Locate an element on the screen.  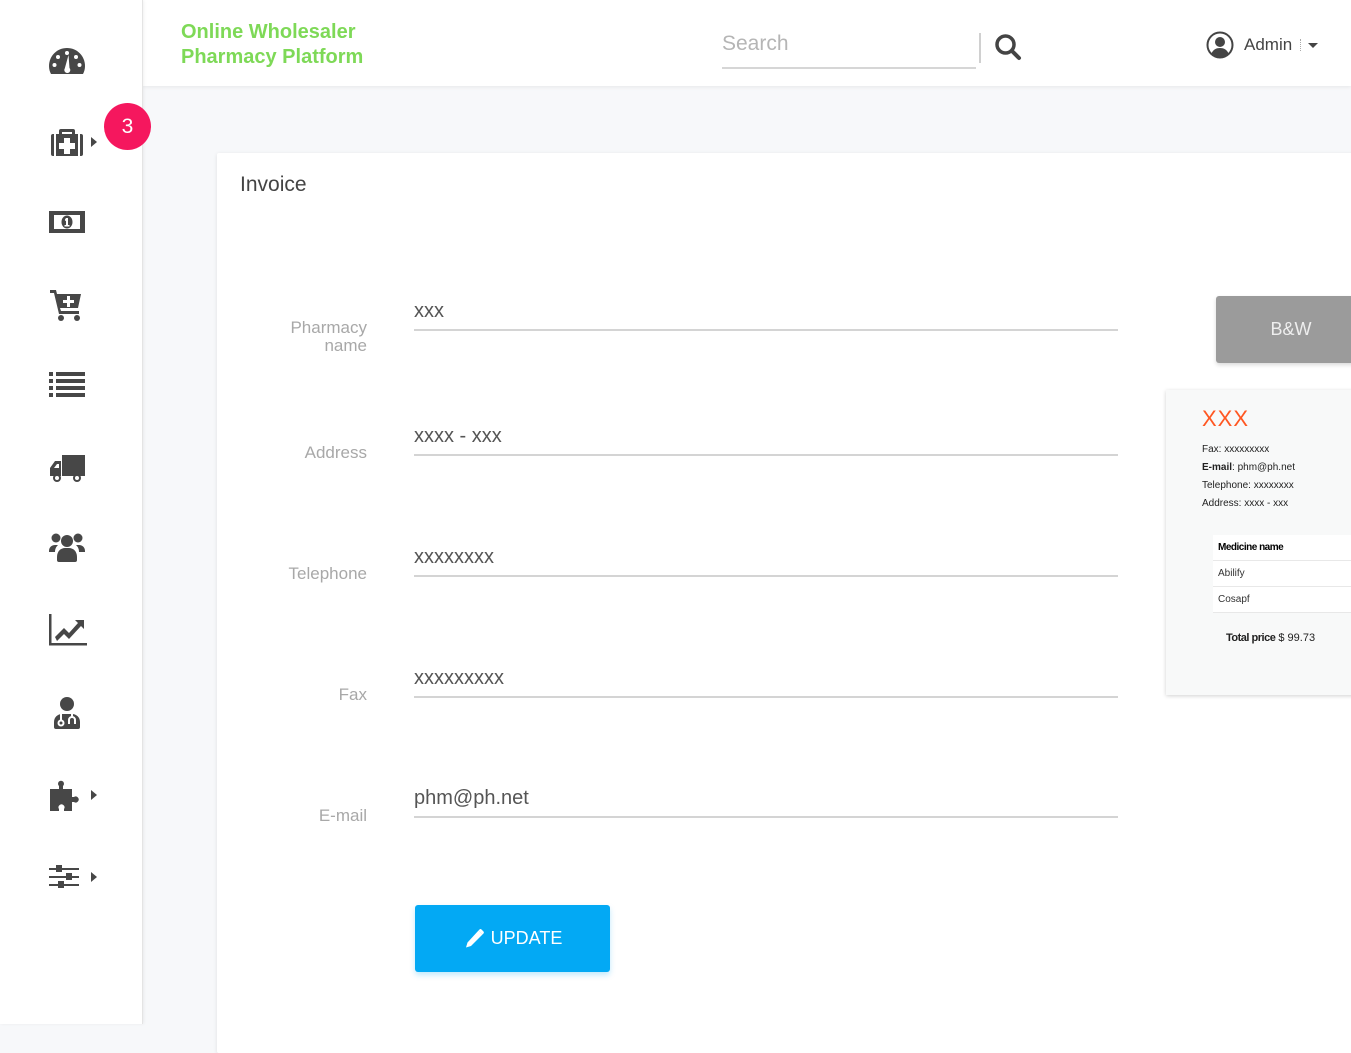
address-input is located at coordinates (766, 439).